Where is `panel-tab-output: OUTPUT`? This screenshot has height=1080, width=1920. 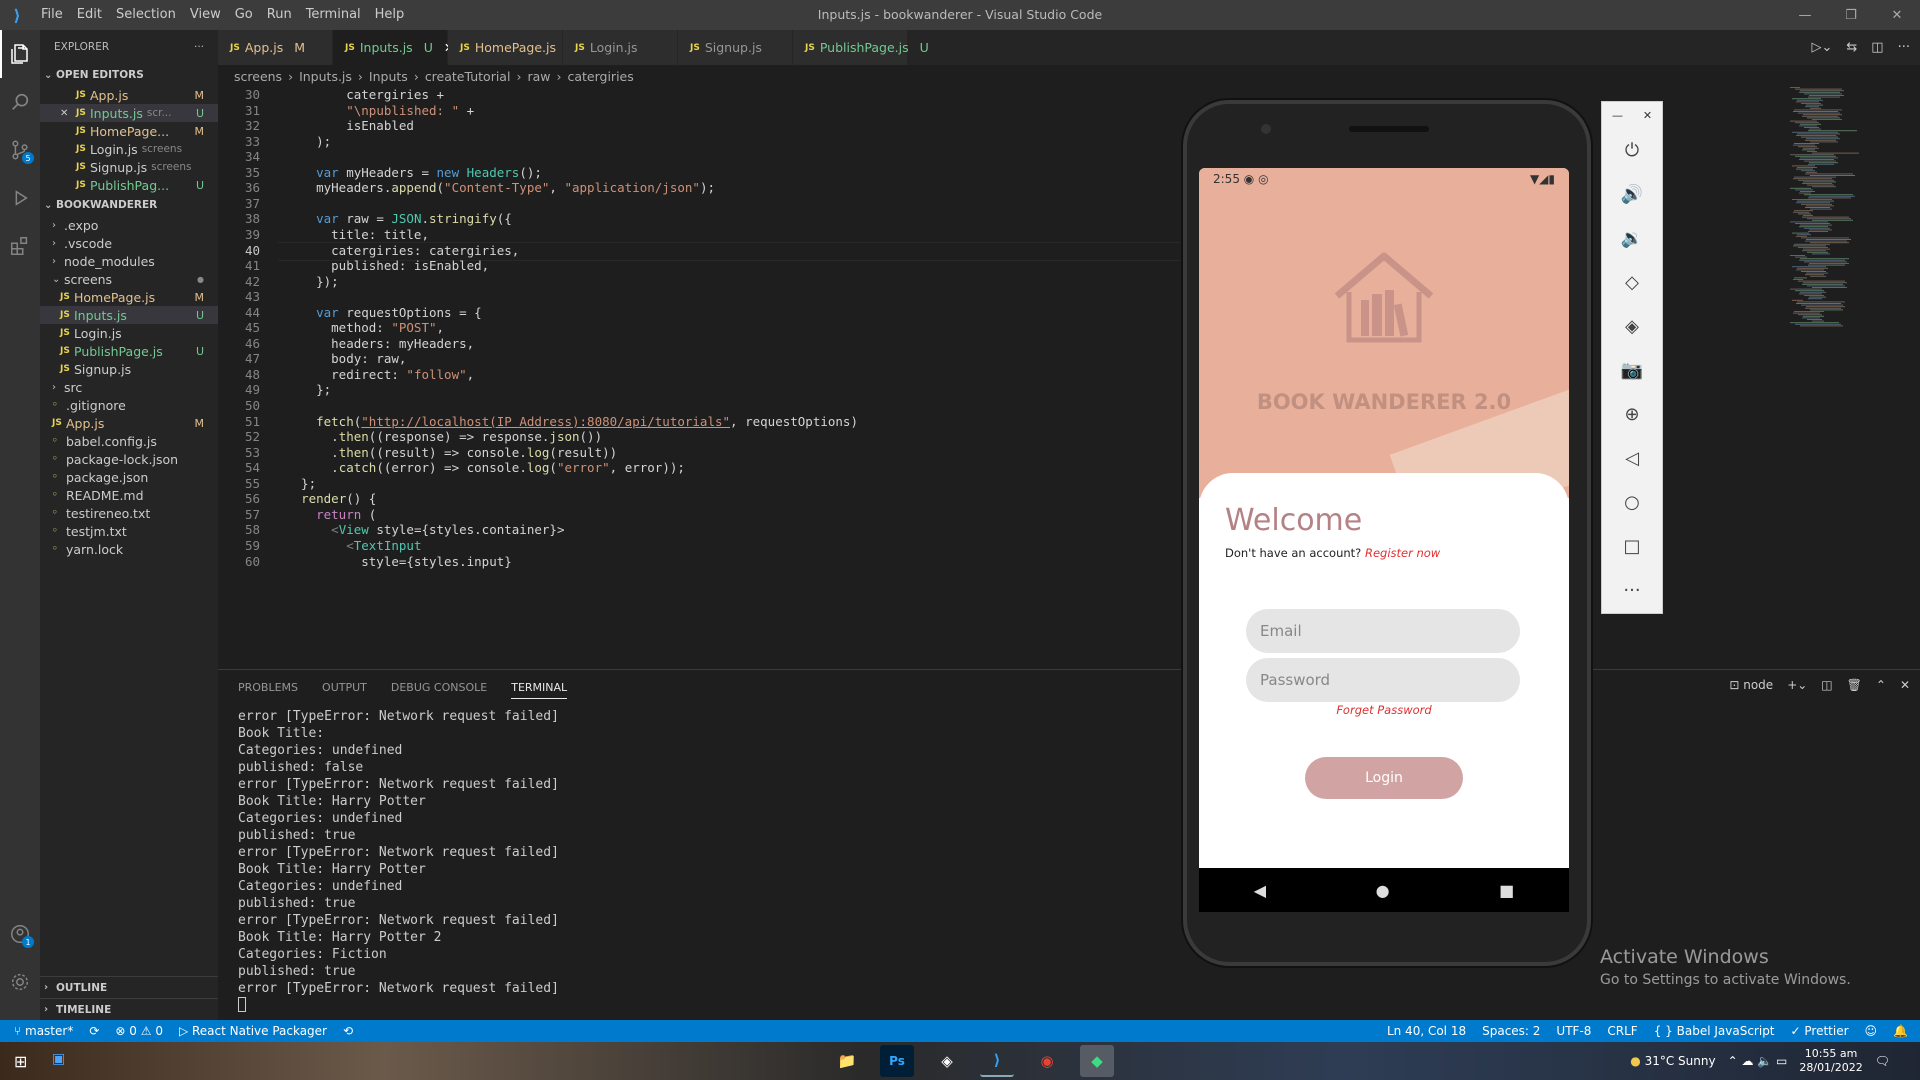
panel-tab-output: OUTPUT is located at coordinates (344, 687).